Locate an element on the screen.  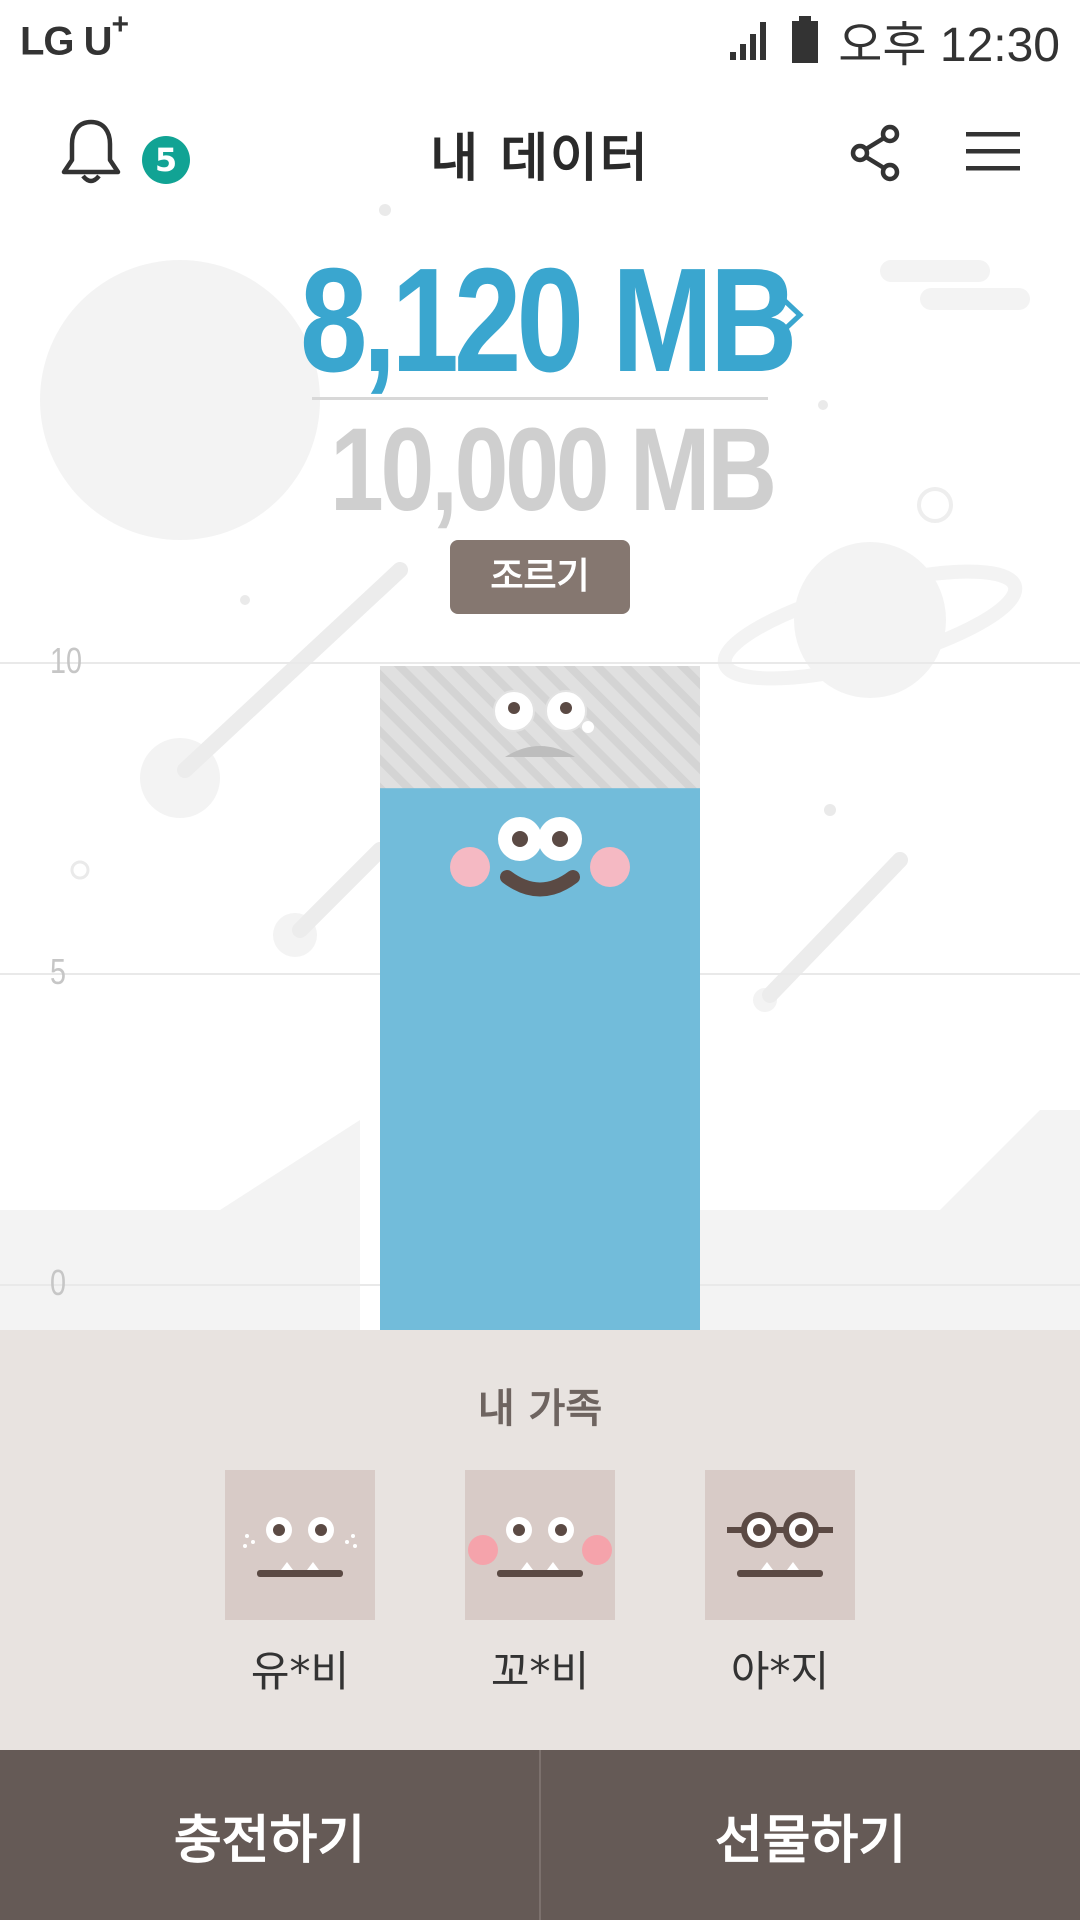
gift-button: 선물하기 is located at coordinates (810, 1835).